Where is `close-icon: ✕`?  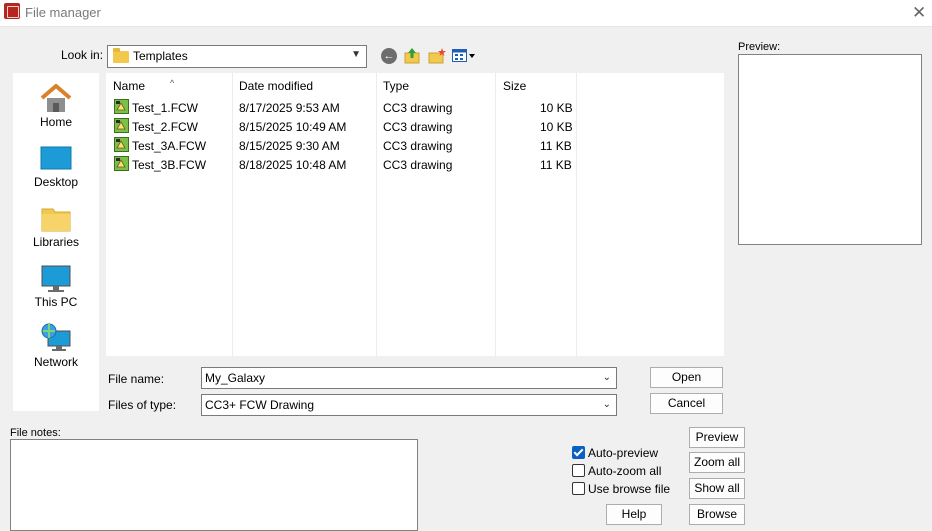 close-icon: ✕ is located at coordinates (919, 13).